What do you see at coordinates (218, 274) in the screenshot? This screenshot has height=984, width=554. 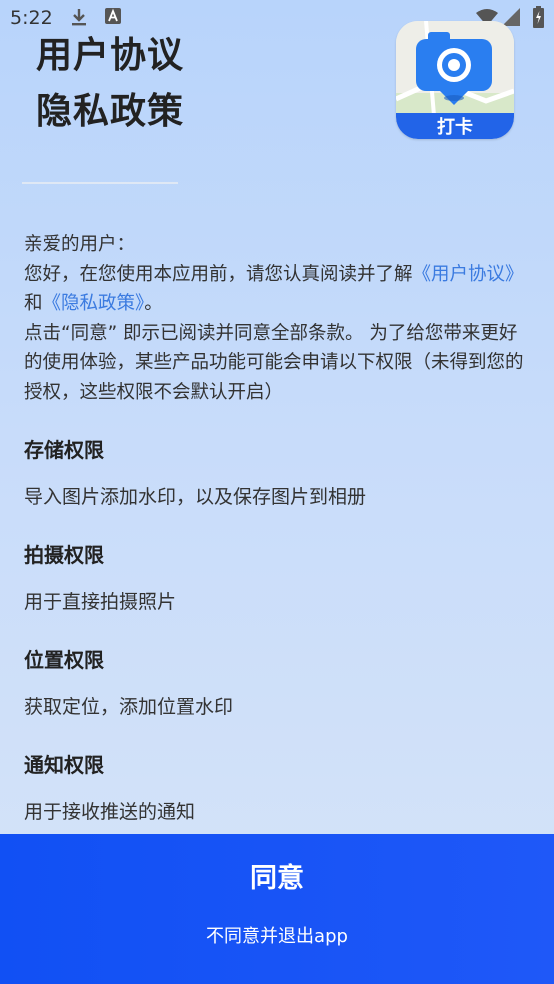 I see `intro-prefix: 您好，在您使用本应用前，请您认真阅读并了解` at bounding box center [218, 274].